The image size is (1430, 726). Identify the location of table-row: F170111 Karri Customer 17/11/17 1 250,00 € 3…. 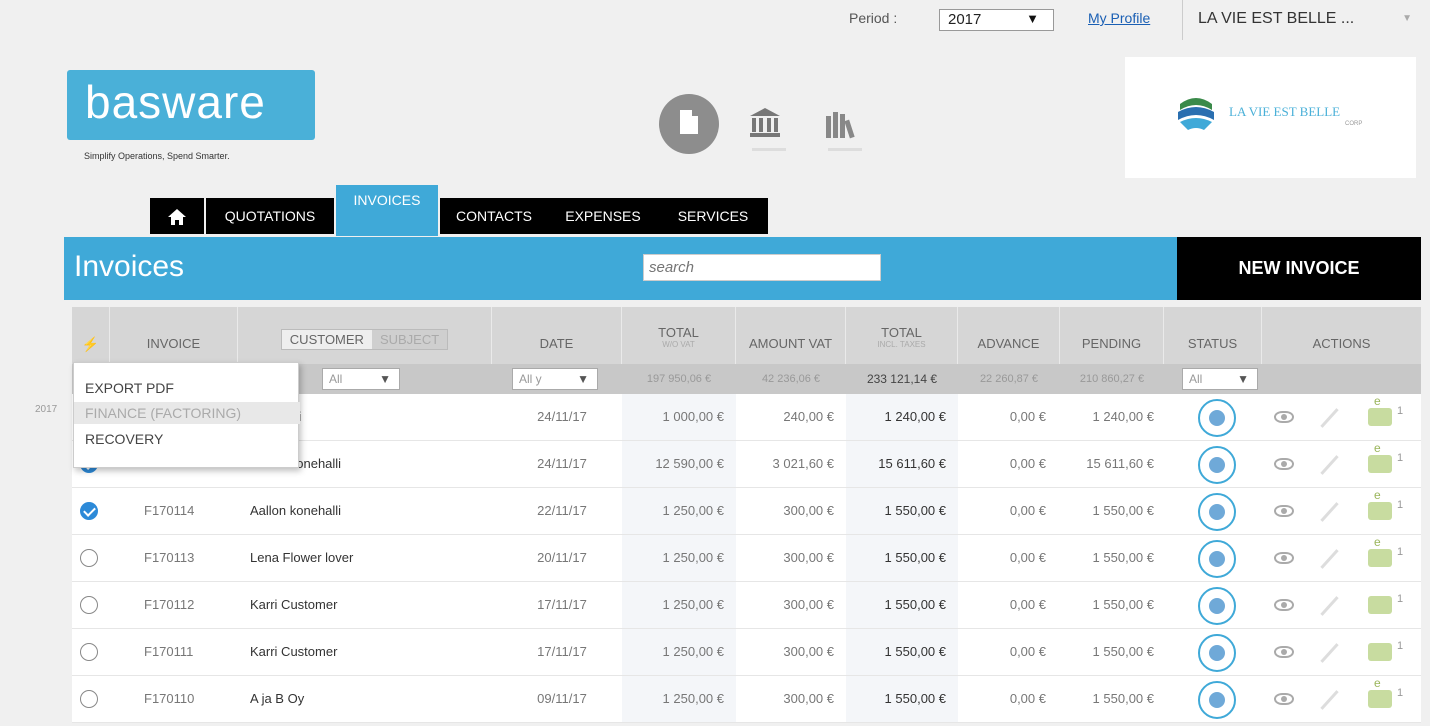
(746, 652).